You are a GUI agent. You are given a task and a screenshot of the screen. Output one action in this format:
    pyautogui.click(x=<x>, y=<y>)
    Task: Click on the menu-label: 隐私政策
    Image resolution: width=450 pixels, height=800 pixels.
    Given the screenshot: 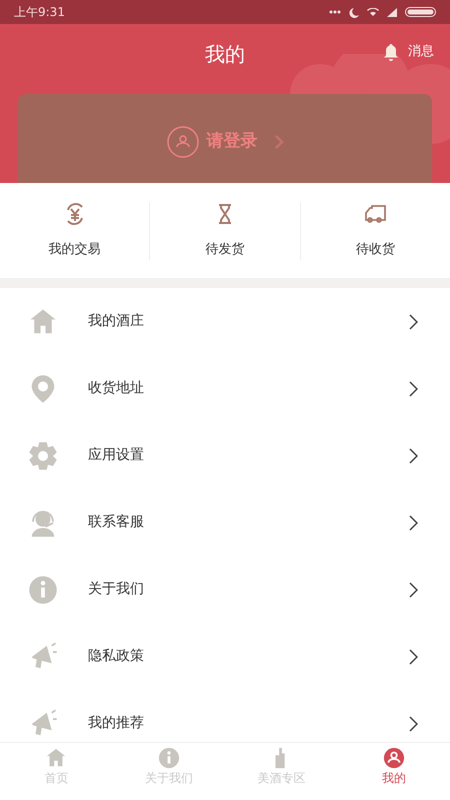 What is the action you would take?
    pyautogui.click(x=116, y=656)
    